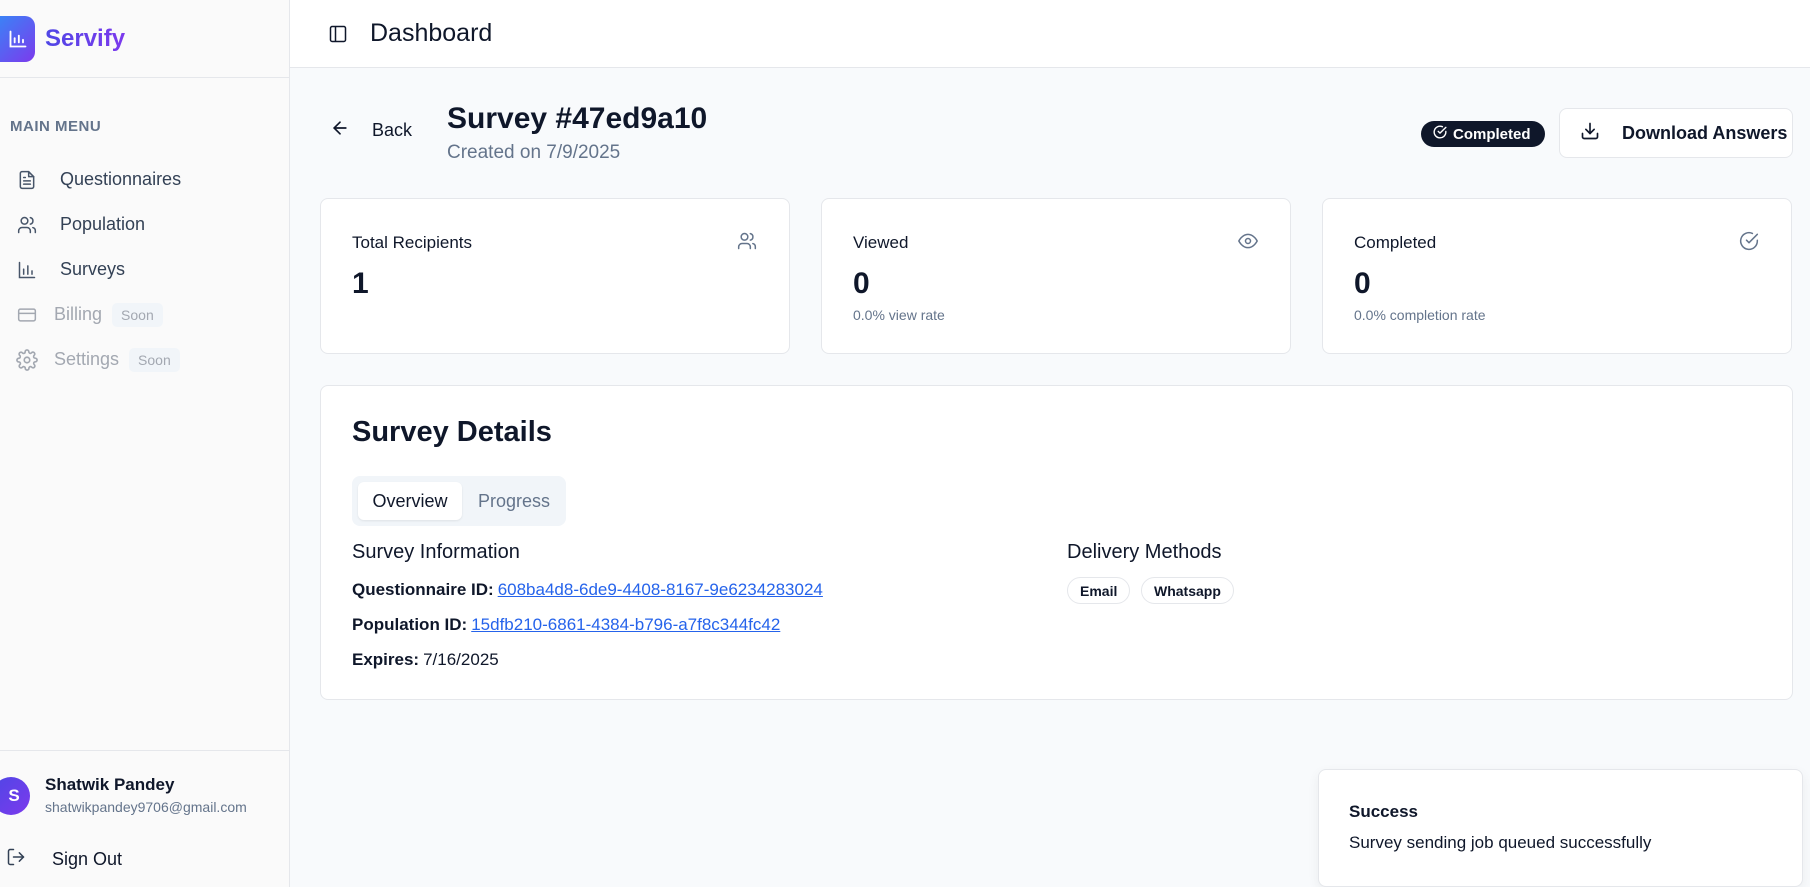 The image size is (1810, 887). Describe the element at coordinates (555, 276) in the screenshot. I see `stat-card-recipients: Total Recipients 1` at that location.